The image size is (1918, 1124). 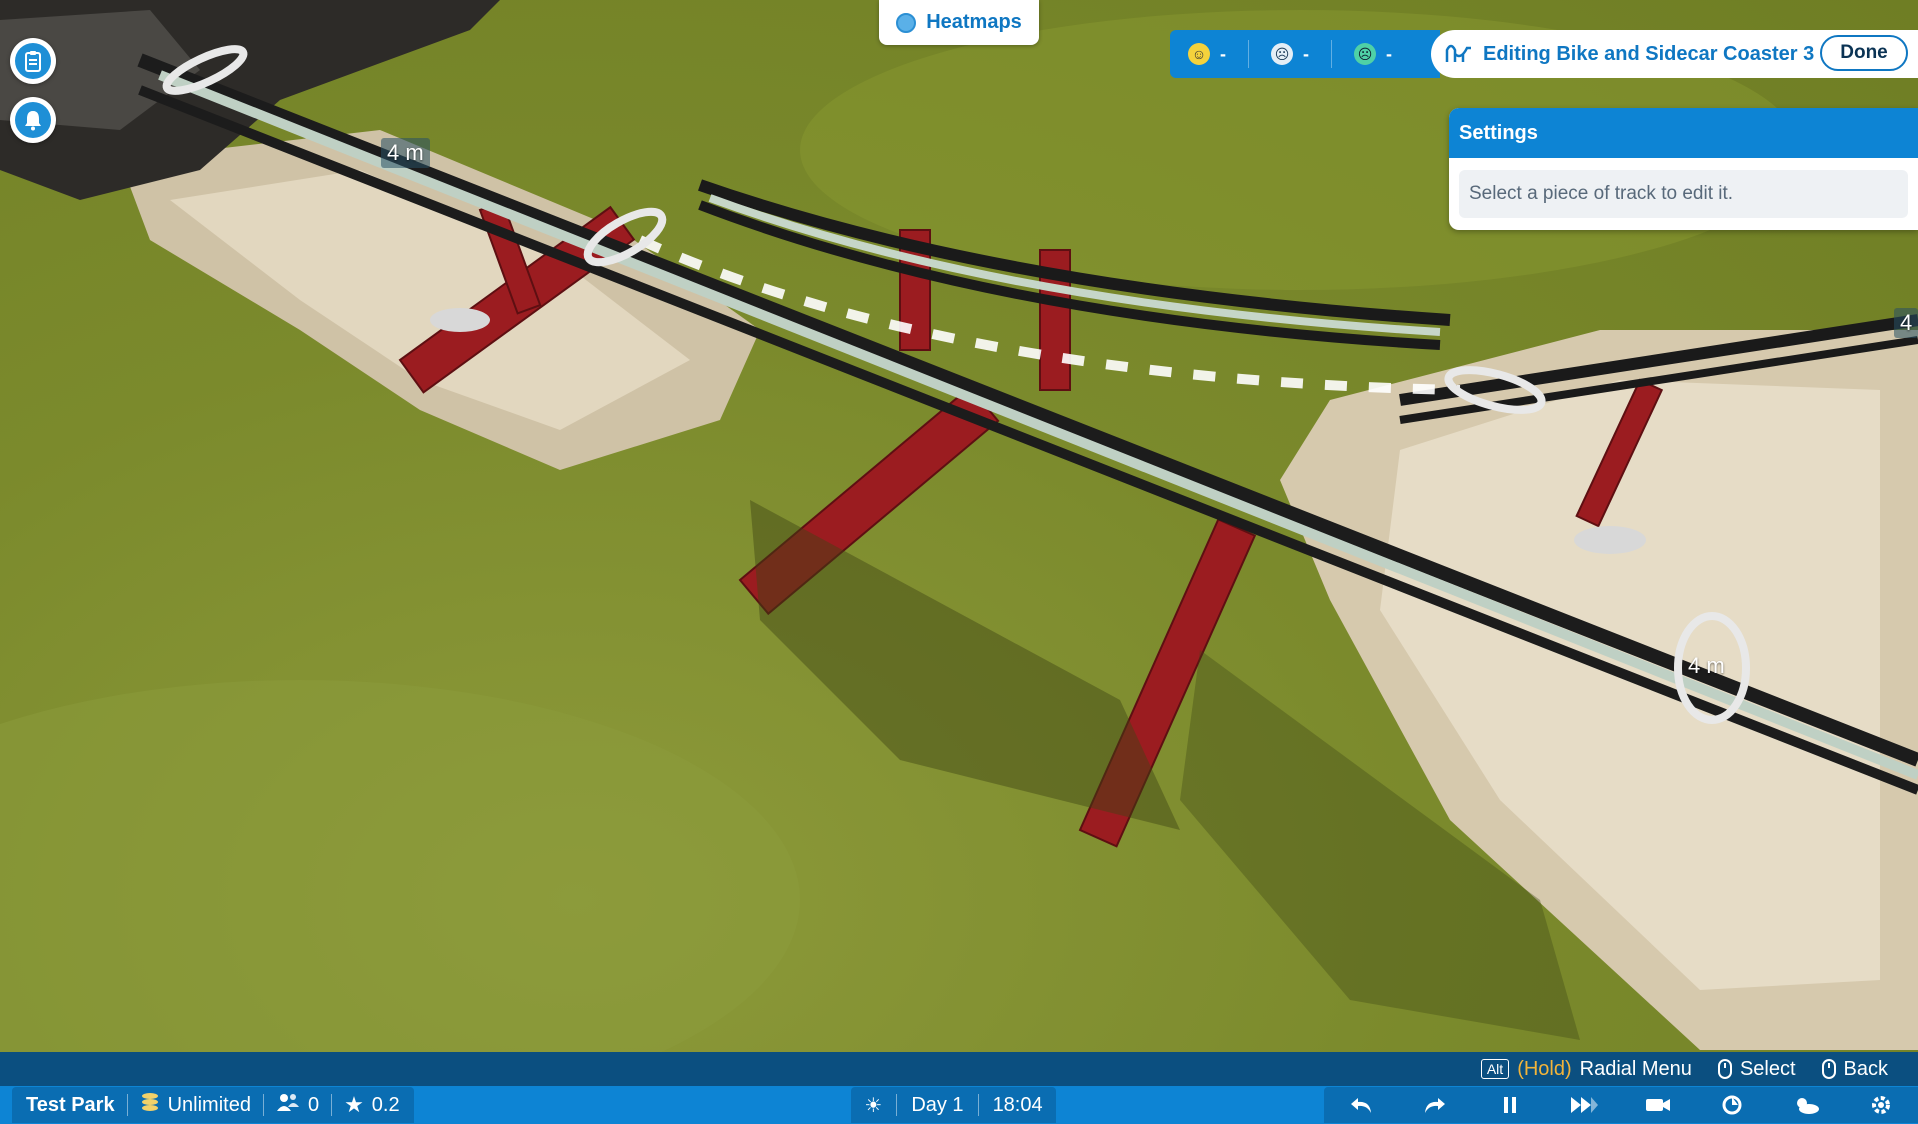 I want to click on day-label: Day 1, so click(x=937, y=1104).